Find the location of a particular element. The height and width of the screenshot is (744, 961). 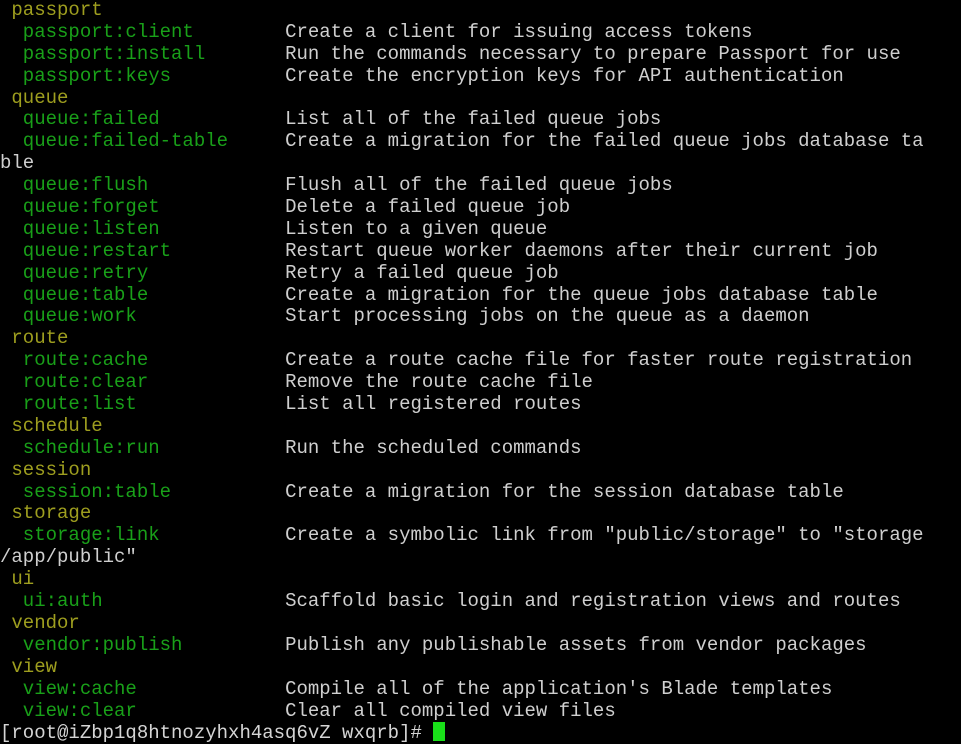

command-name: queue:flush is located at coordinates (74, 186).